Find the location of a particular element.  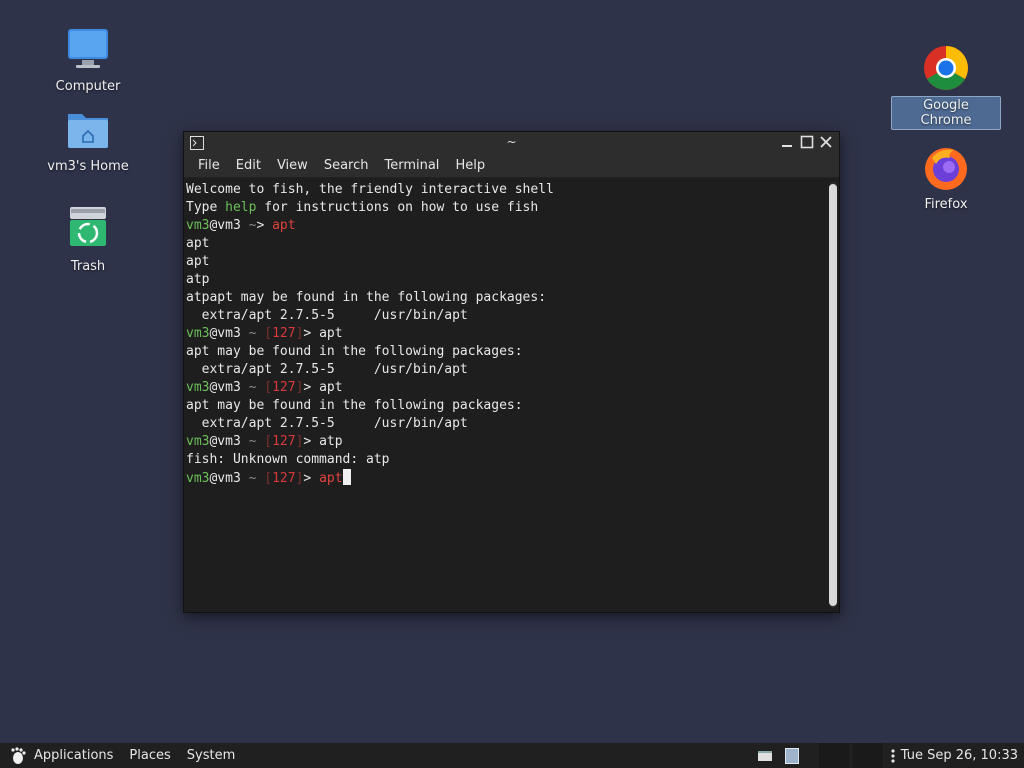

kebab-menu-icon is located at coordinates (893, 756).